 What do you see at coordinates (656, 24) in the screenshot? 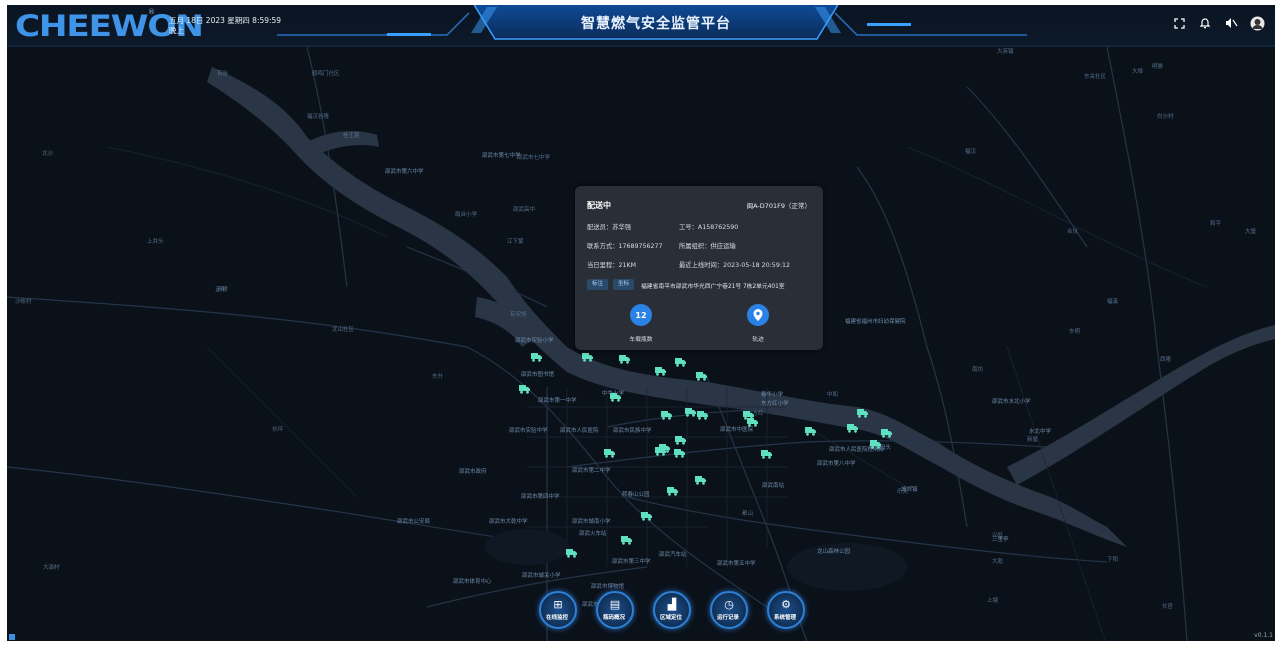
I see `page-title: 智慧燃气安全监管平台` at bounding box center [656, 24].